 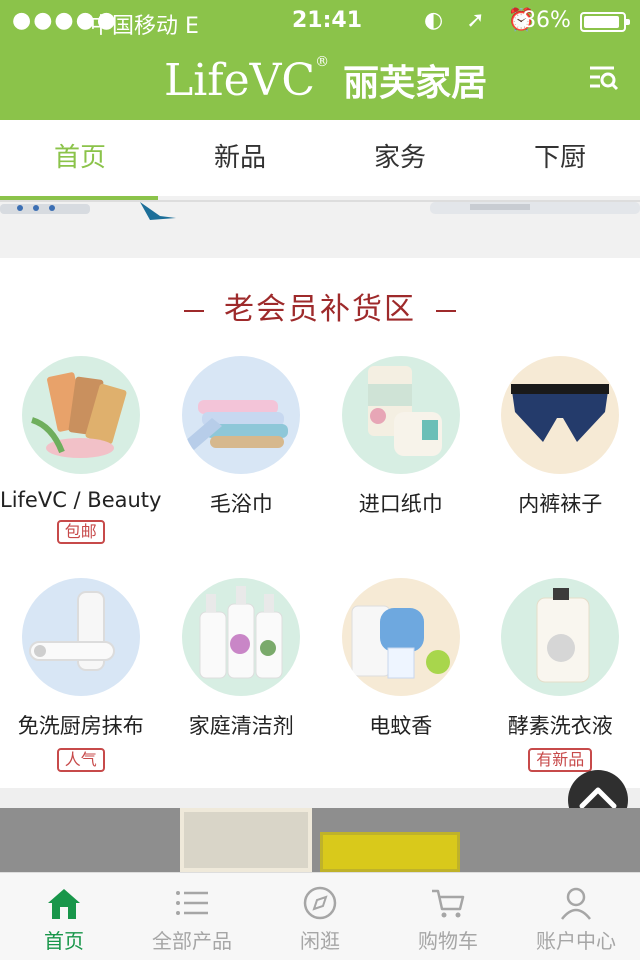 I want to click on compass-icon, so click(x=320, y=903).